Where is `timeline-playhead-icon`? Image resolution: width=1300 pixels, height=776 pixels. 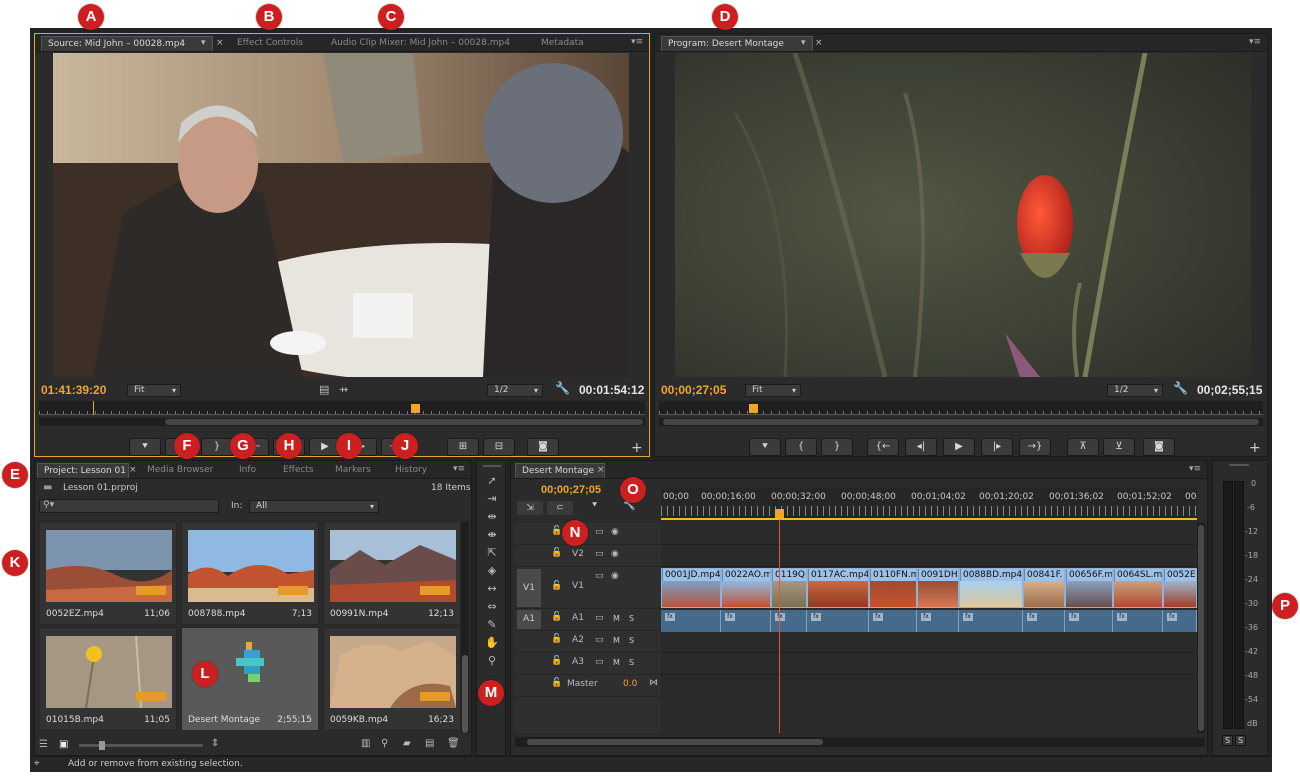
timeline-playhead-icon is located at coordinates (779, 513).